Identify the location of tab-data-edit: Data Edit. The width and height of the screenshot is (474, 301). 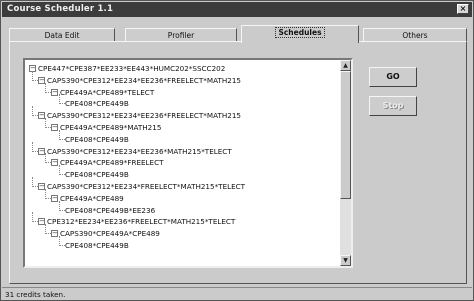
(62, 35).